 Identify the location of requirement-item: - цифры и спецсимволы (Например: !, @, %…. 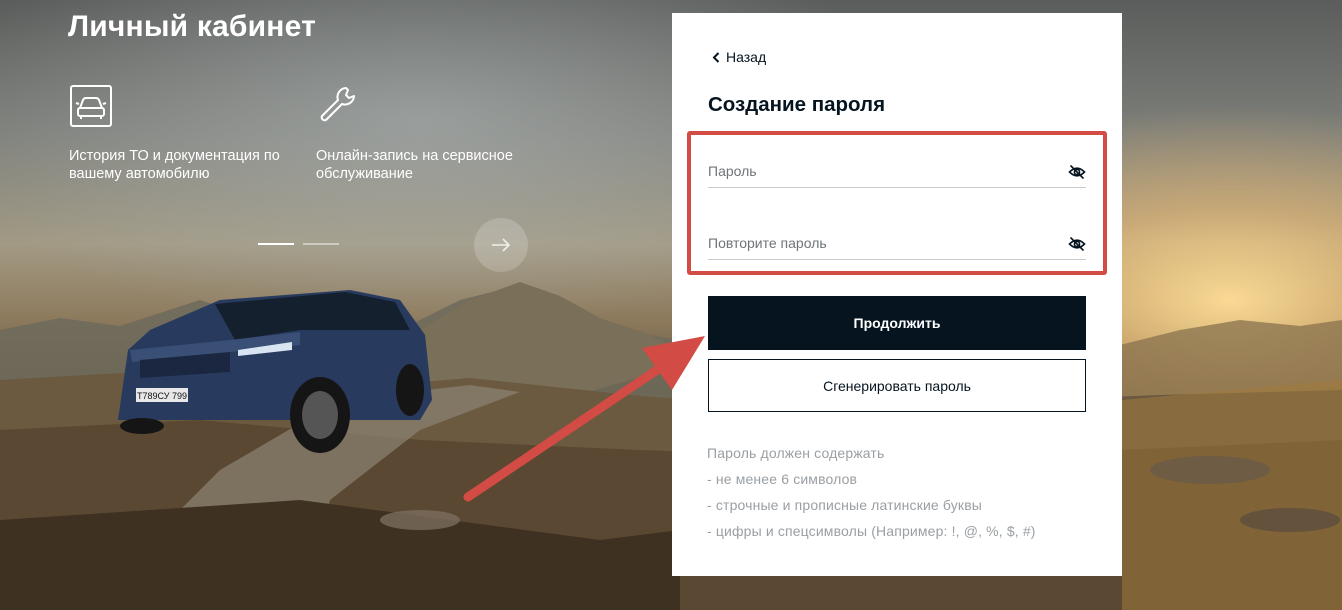
(871, 531).